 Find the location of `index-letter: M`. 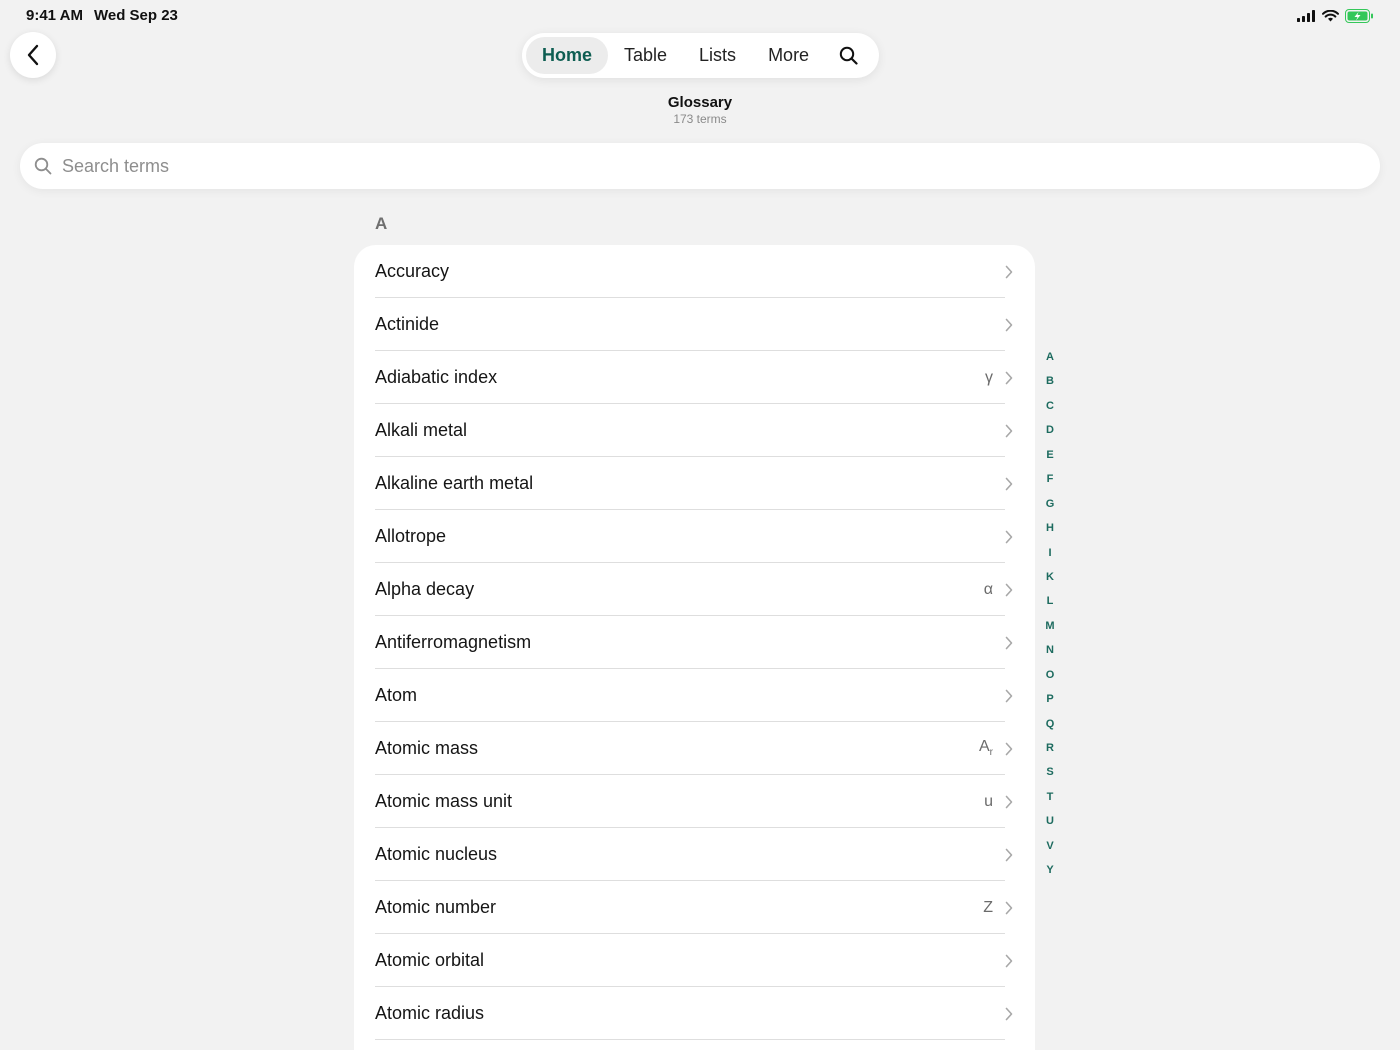

index-letter: M is located at coordinates (1050, 629).